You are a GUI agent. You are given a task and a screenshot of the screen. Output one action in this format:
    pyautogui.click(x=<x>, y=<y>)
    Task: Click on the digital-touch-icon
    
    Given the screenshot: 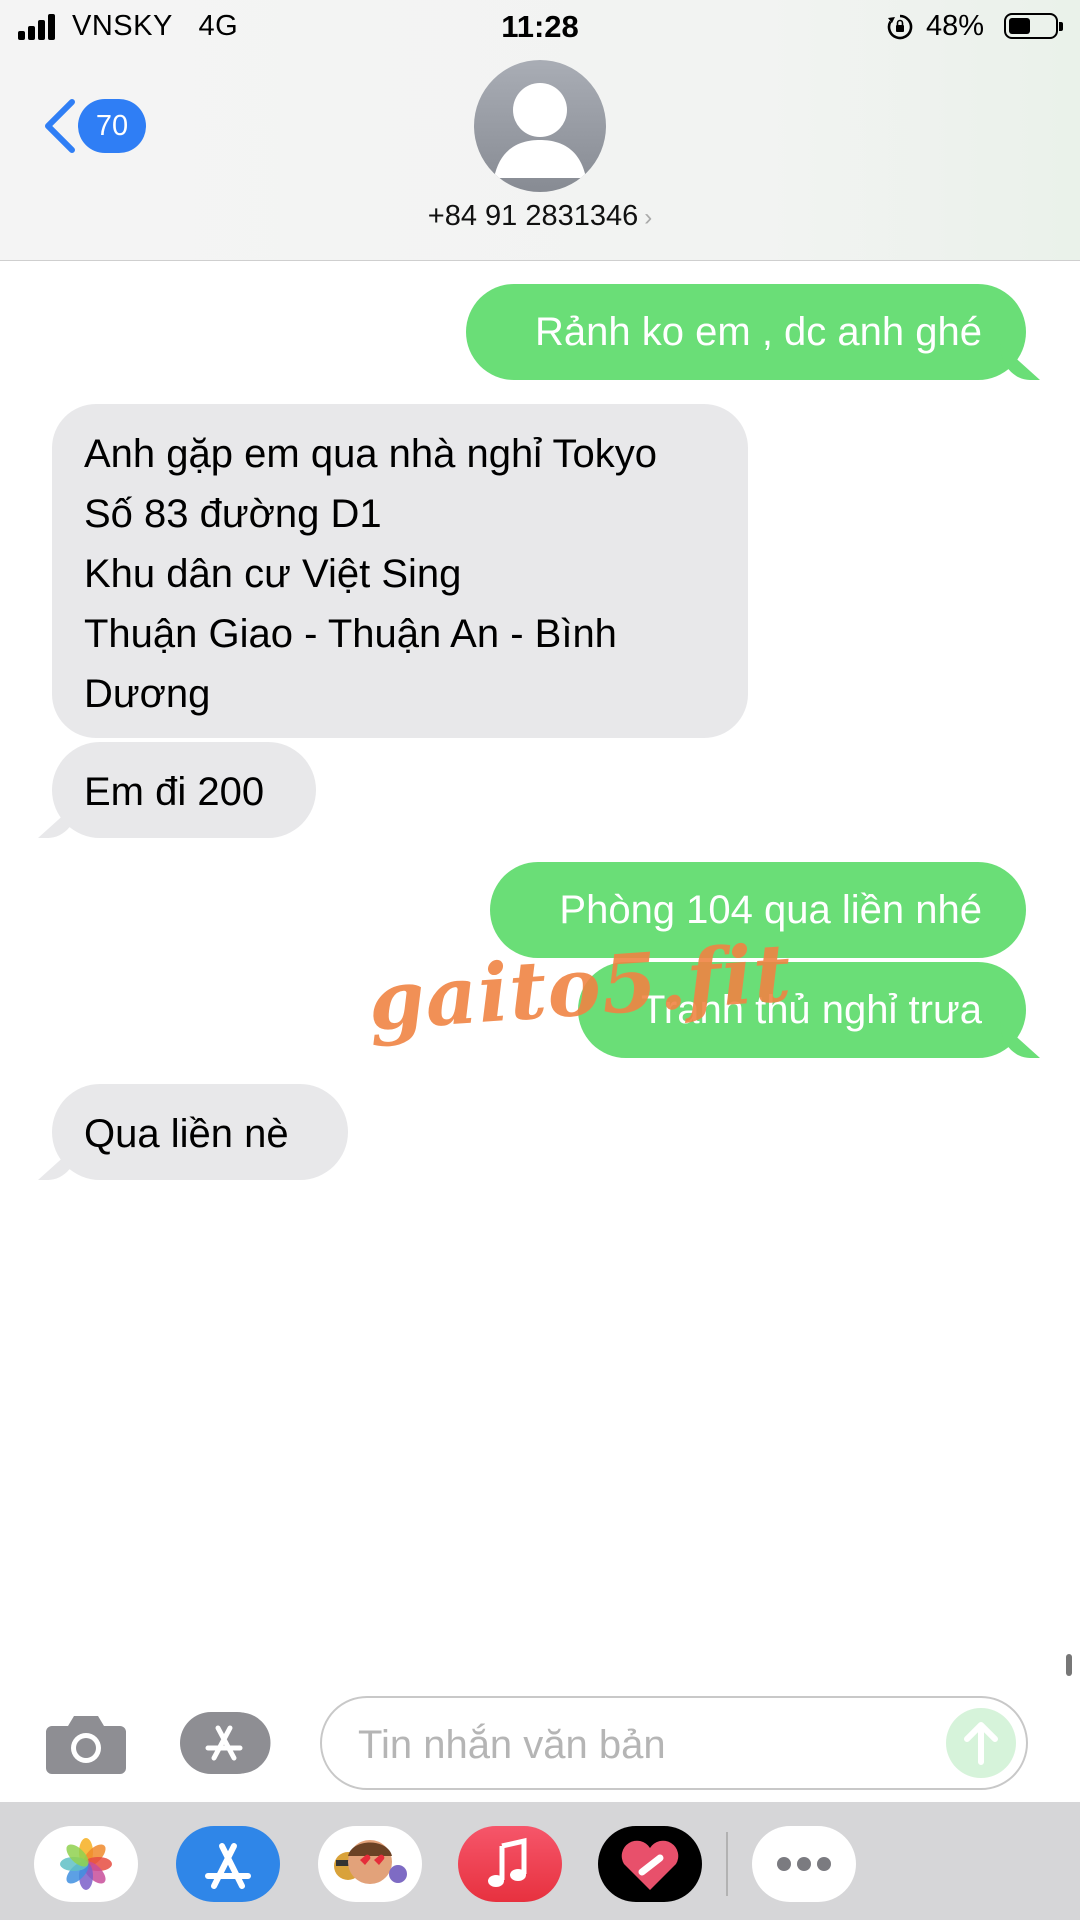 What is the action you would take?
    pyautogui.click(x=650, y=1864)
    